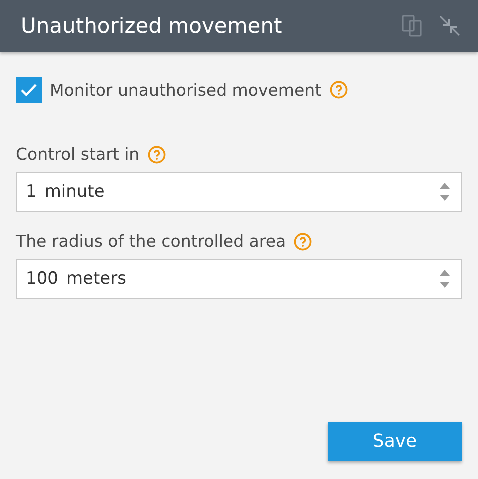  What do you see at coordinates (412, 26) in the screenshot?
I see `copy-icon` at bounding box center [412, 26].